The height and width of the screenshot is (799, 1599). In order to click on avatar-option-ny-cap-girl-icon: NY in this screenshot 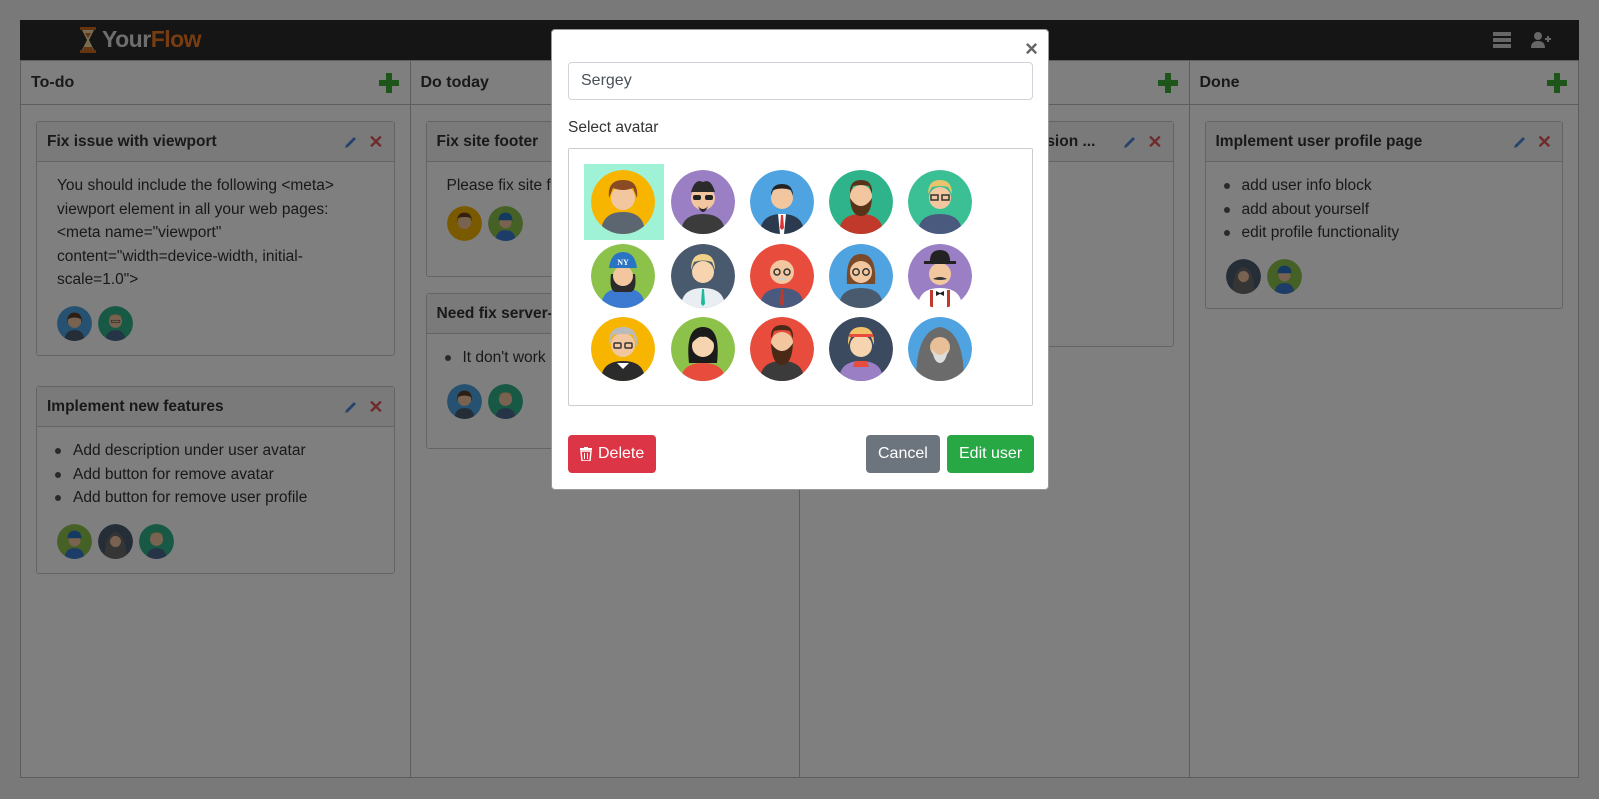, I will do `click(623, 276)`.